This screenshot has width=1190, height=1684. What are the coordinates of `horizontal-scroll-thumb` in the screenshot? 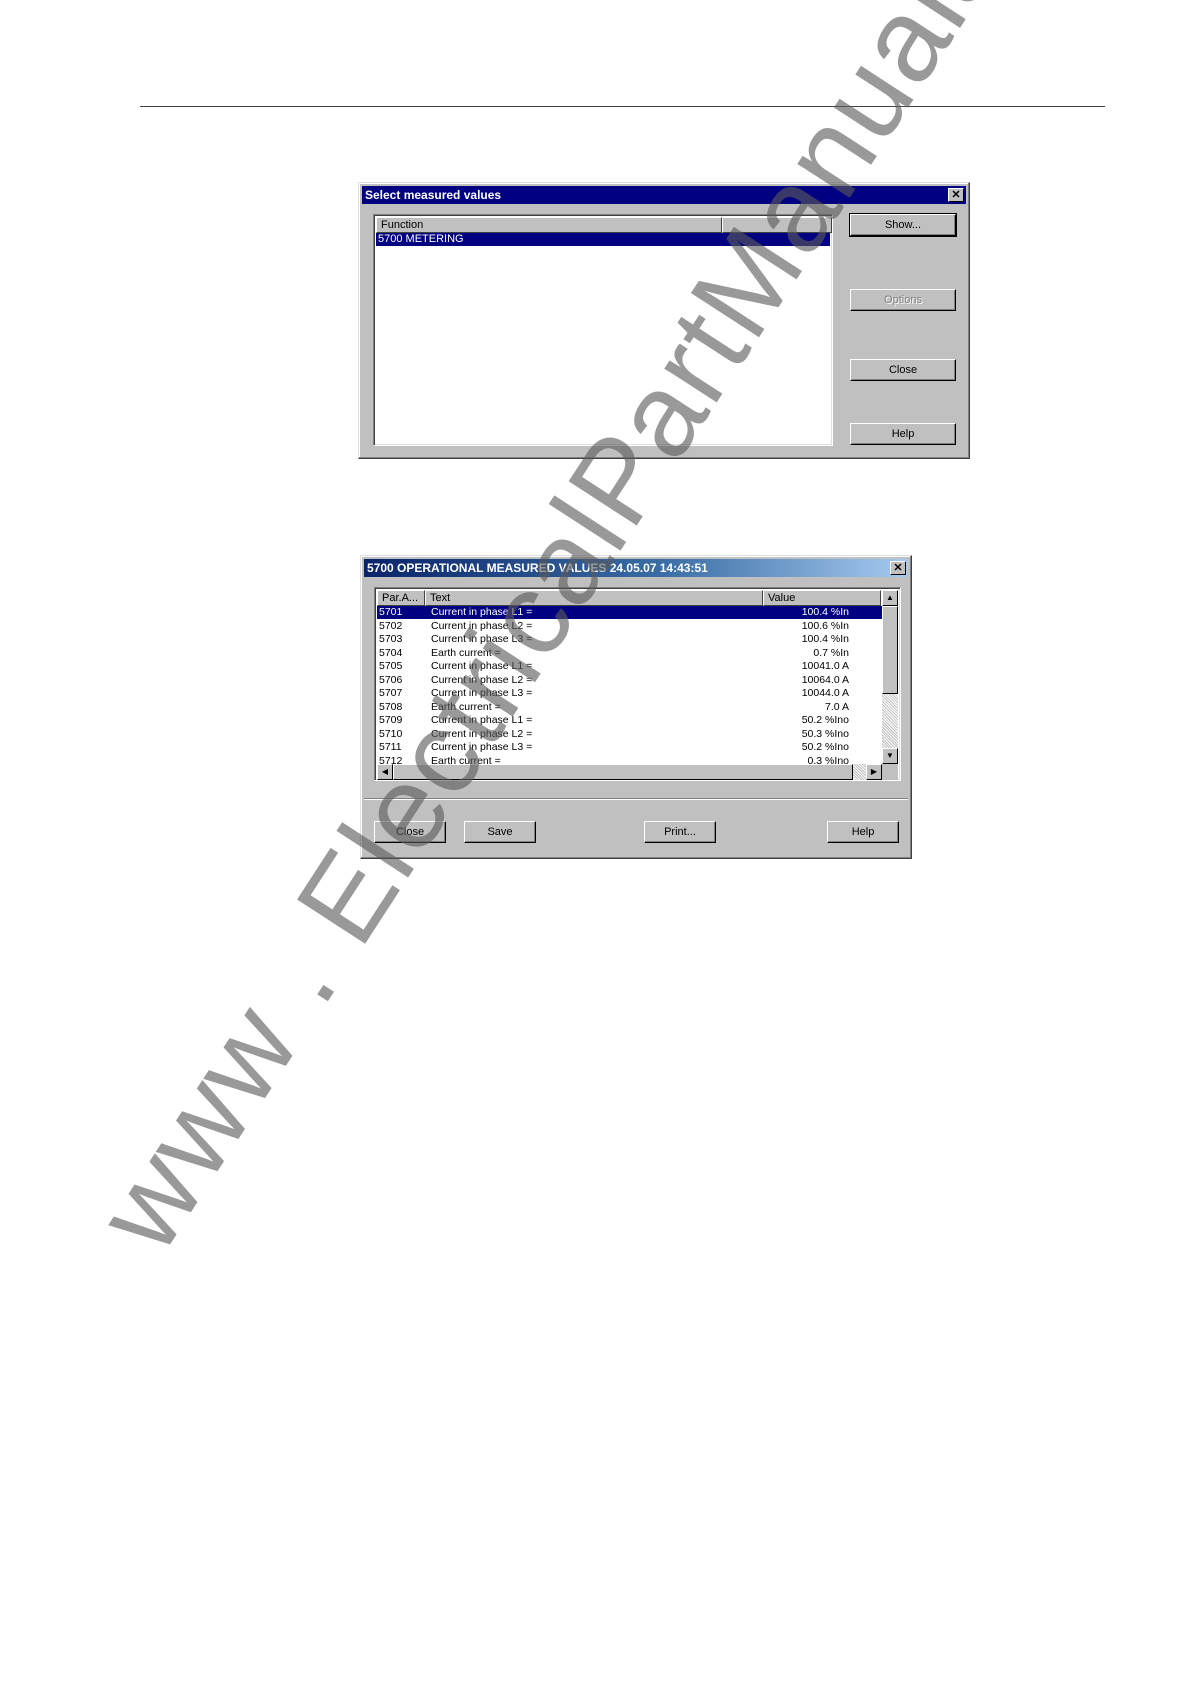 It's located at (623, 772).